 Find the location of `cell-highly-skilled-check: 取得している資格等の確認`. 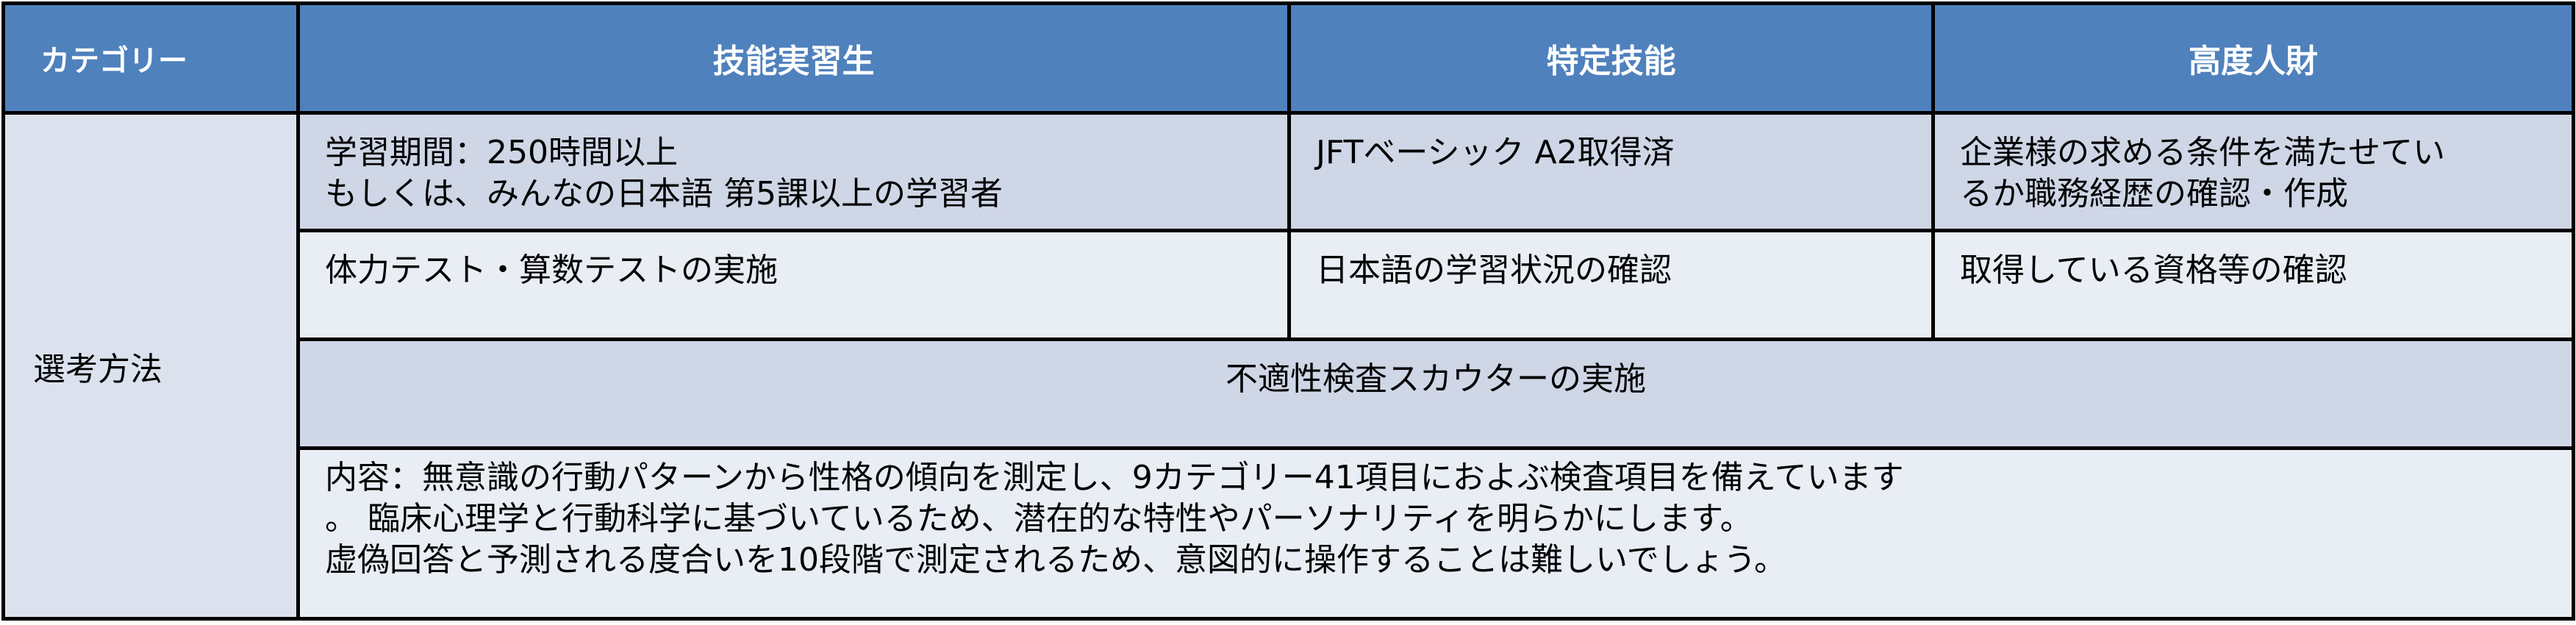

cell-highly-skilled-check: 取得している資格等の確認 is located at coordinates (2253, 285).